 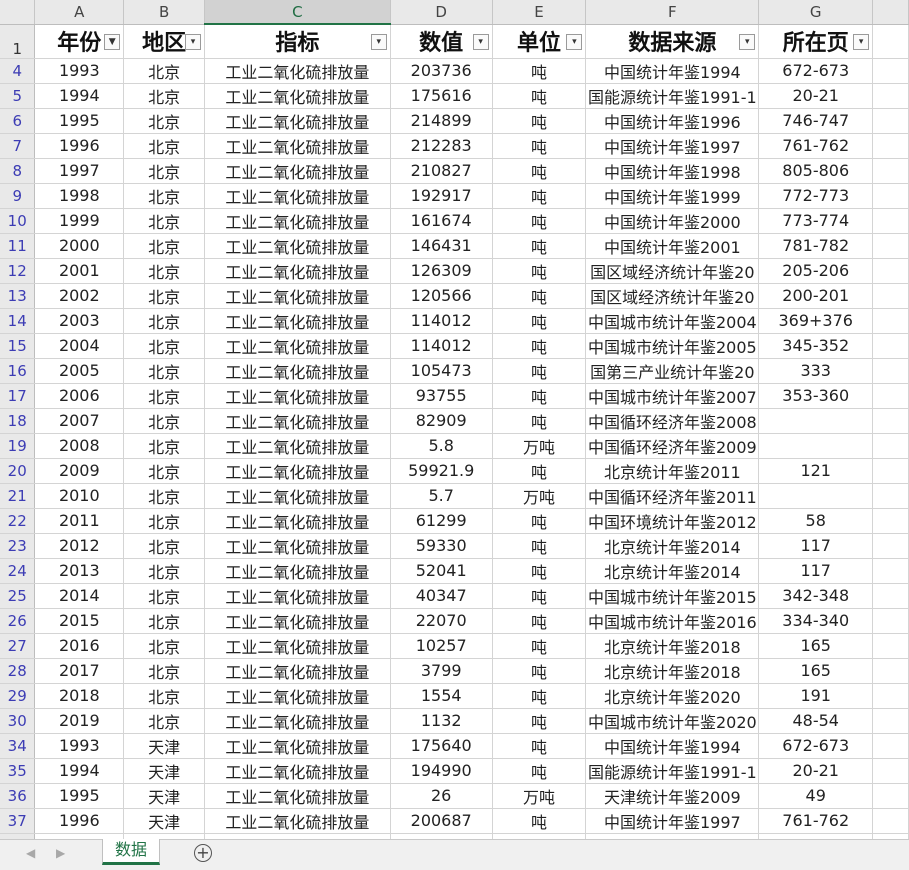 What do you see at coordinates (816, 246) in the screenshot?
I see `cell-g: 781-782` at bounding box center [816, 246].